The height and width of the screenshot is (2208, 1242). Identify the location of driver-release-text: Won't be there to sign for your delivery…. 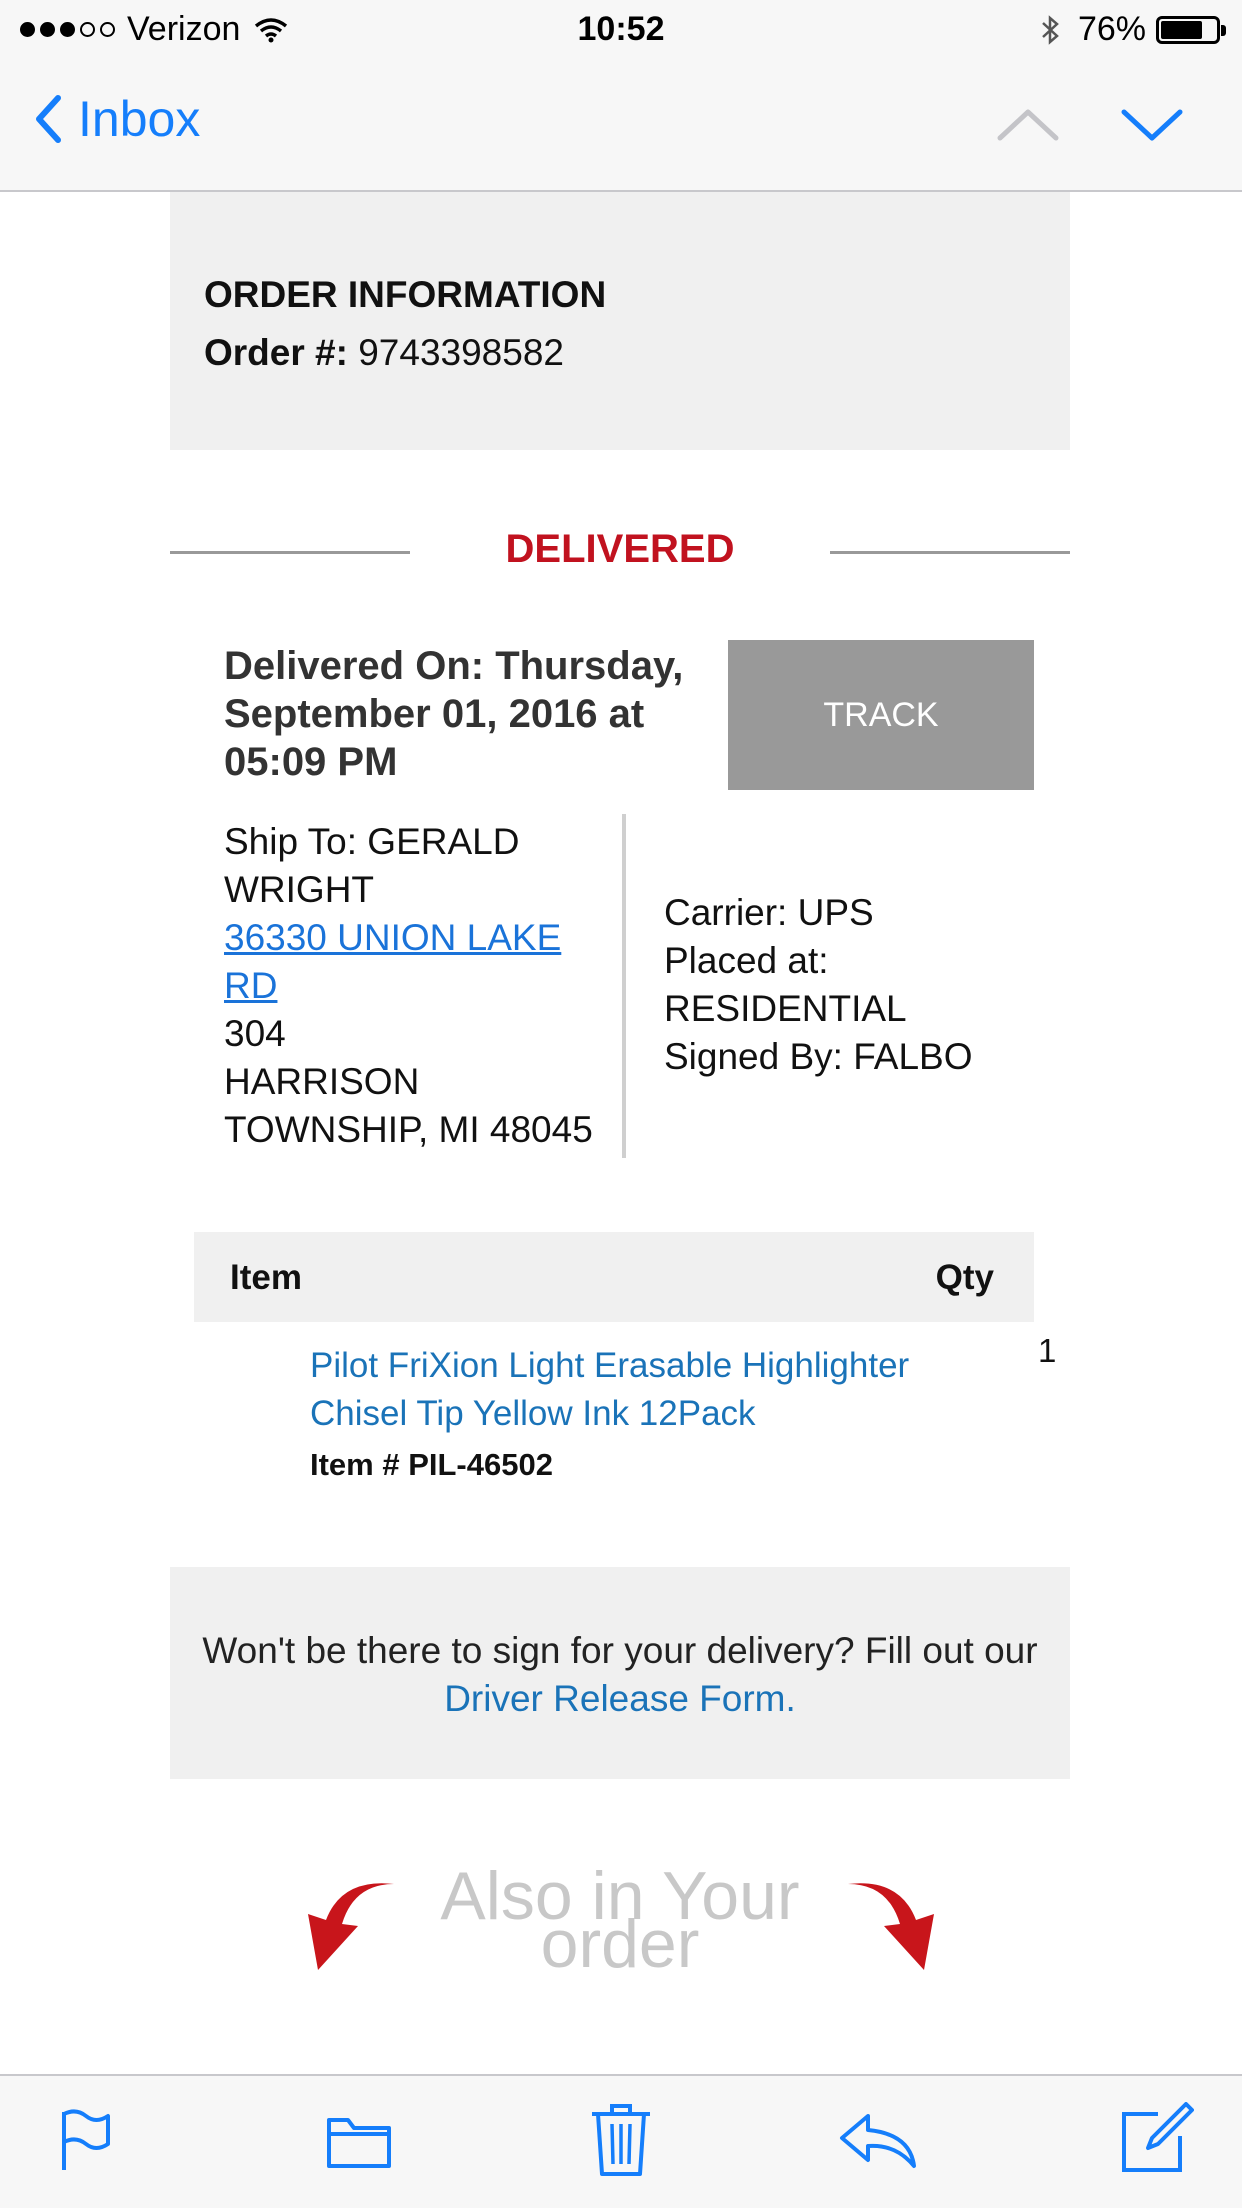
(620, 1675).